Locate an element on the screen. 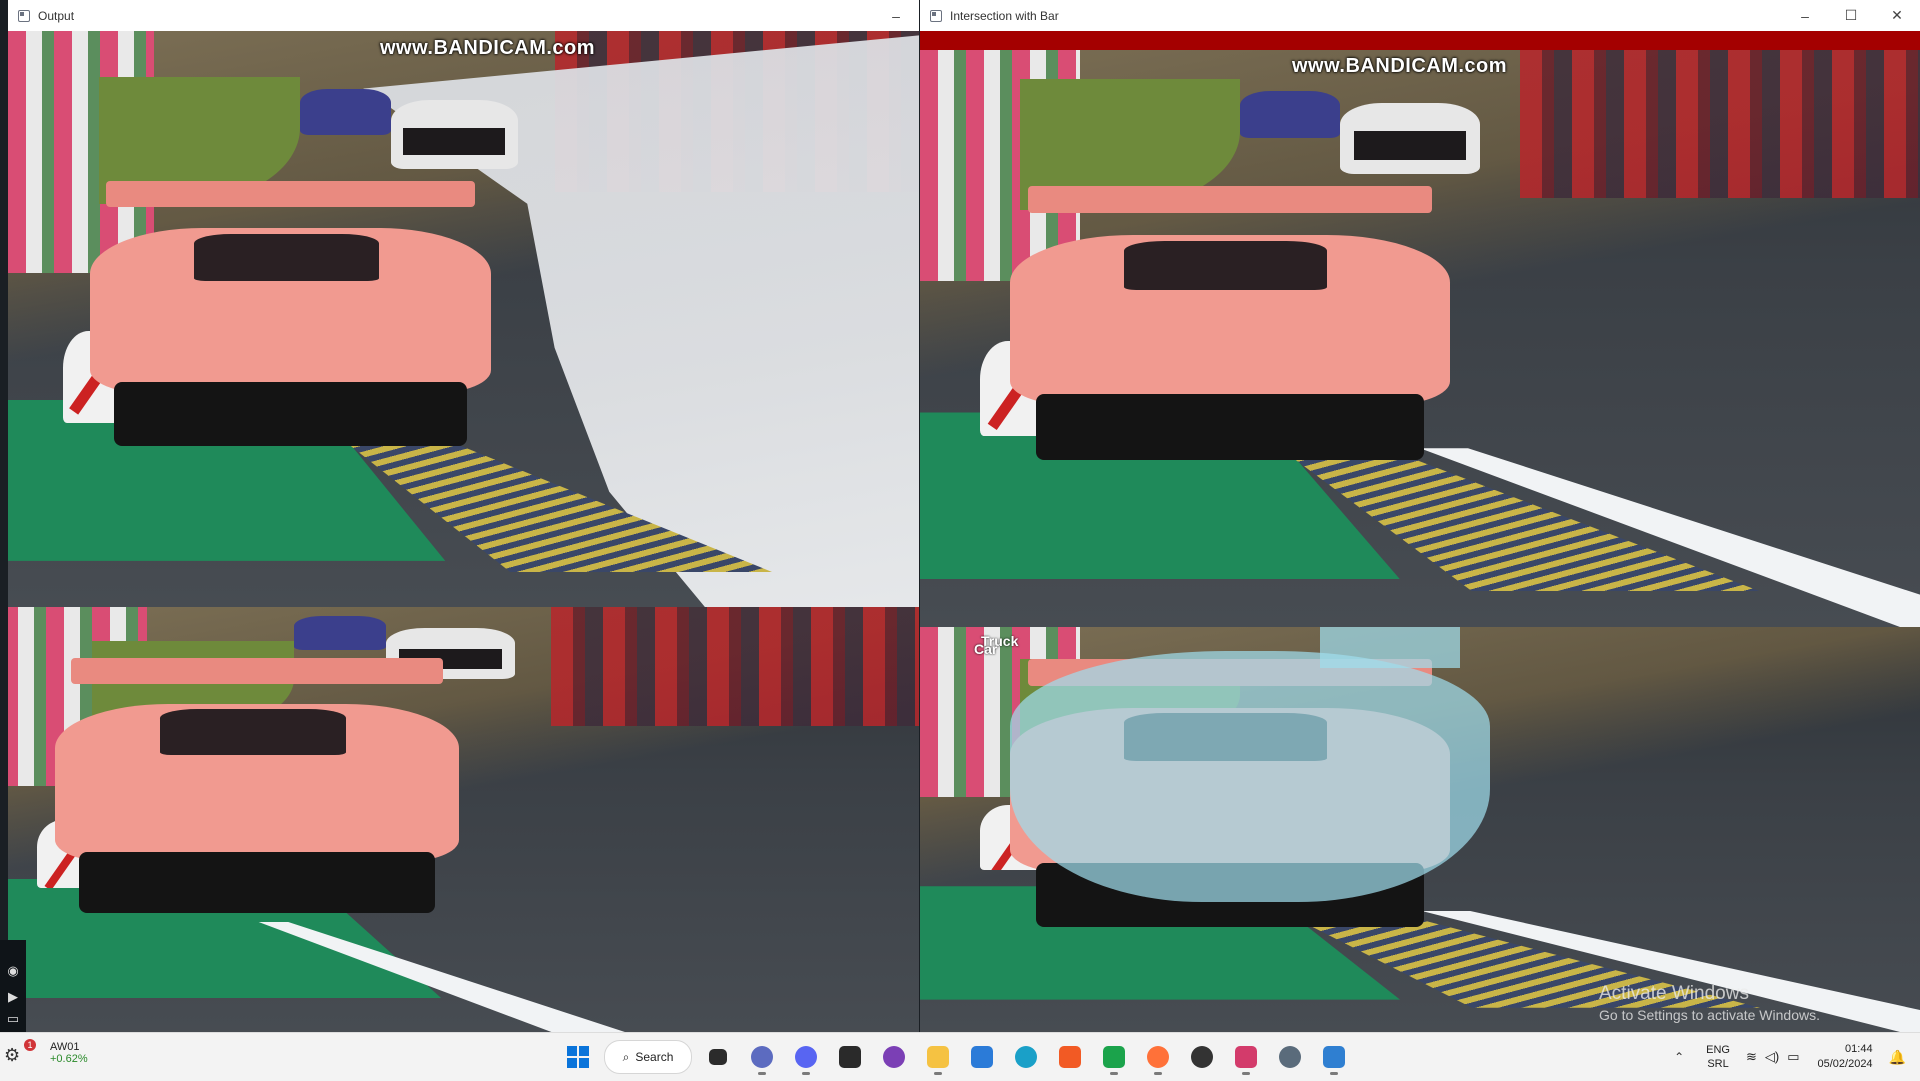  settings-icon is located at coordinates (1290, 1057).